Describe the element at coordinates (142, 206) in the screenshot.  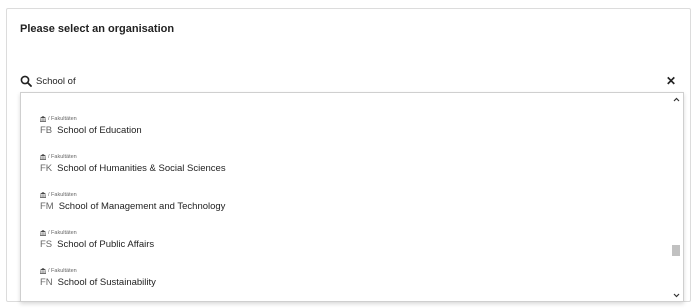
I see `option-label: School of Management and Technology` at that location.